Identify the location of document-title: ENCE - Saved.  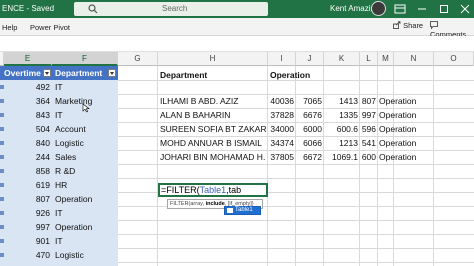
(28, 8).